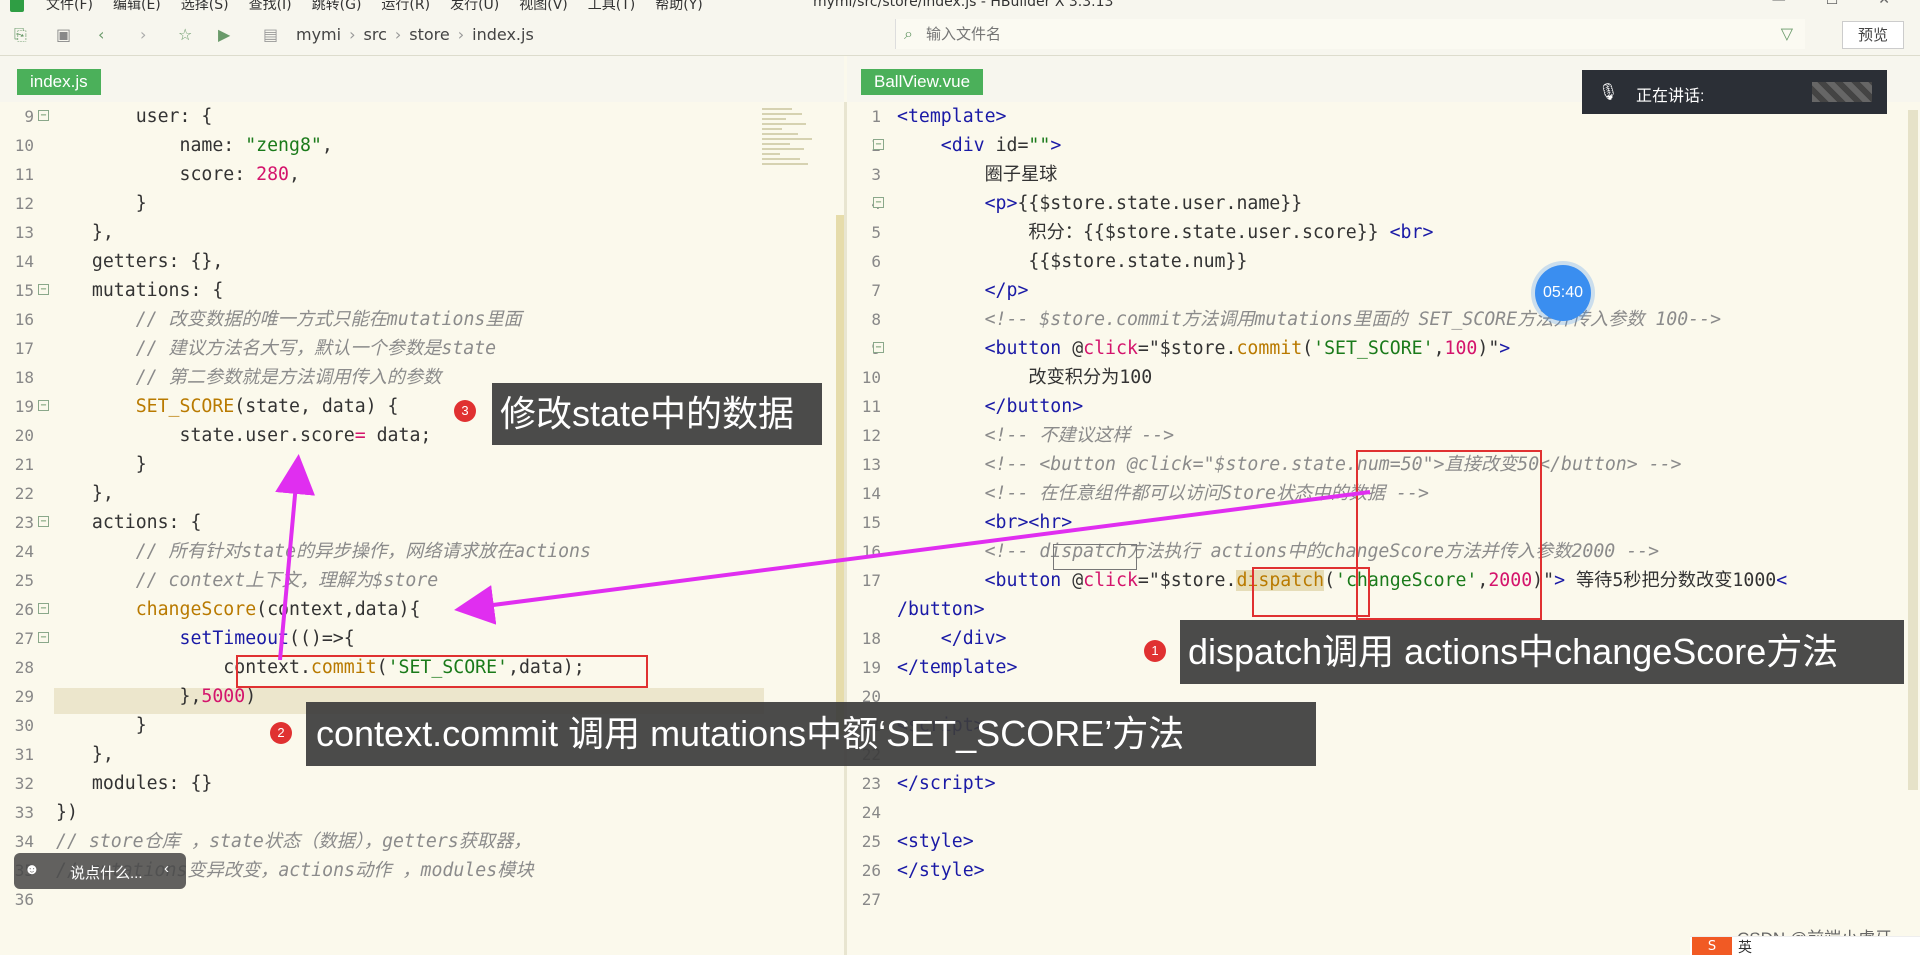  Describe the element at coordinates (375, 34) in the screenshot. I see `breadcrumb-item: src` at that location.